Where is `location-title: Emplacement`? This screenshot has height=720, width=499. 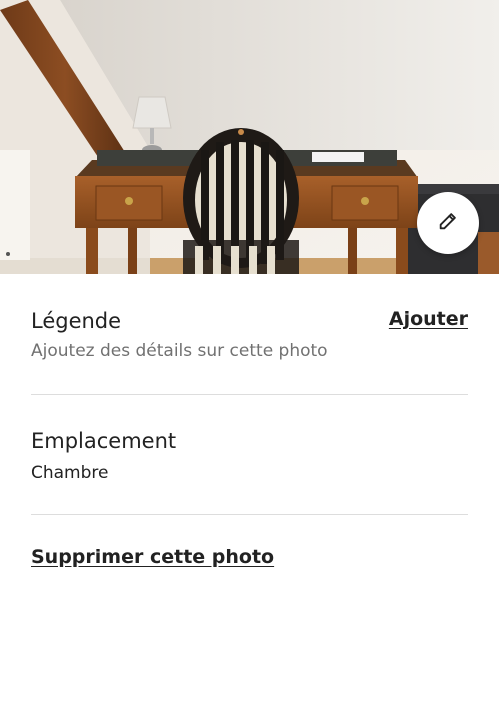
location-title: Emplacement is located at coordinates (104, 441).